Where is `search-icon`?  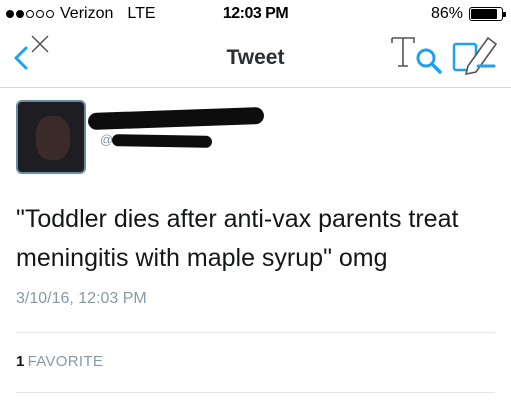
search-icon is located at coordinates (429, 61).